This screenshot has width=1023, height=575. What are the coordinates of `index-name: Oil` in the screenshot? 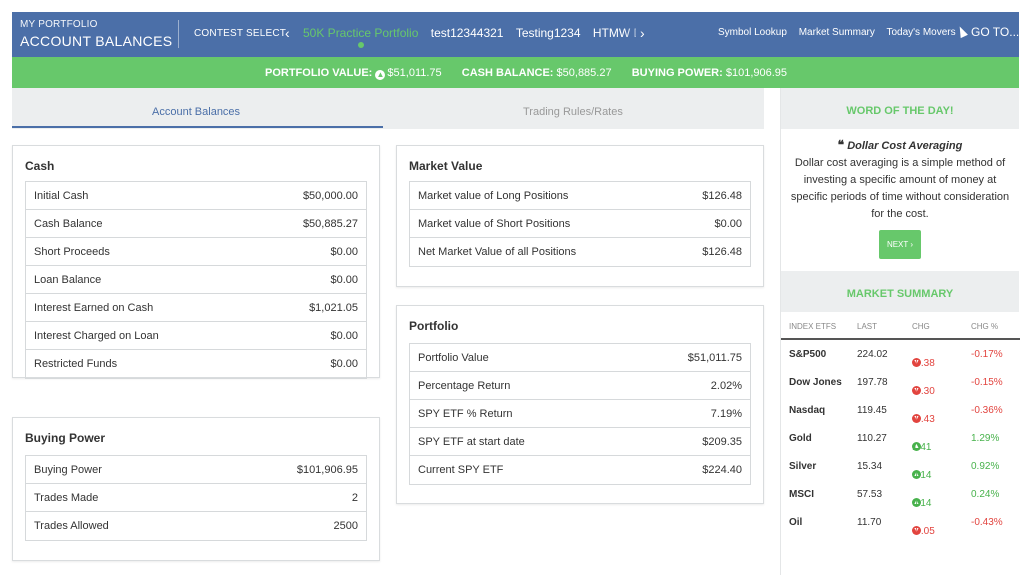 It's located at (795, 522).